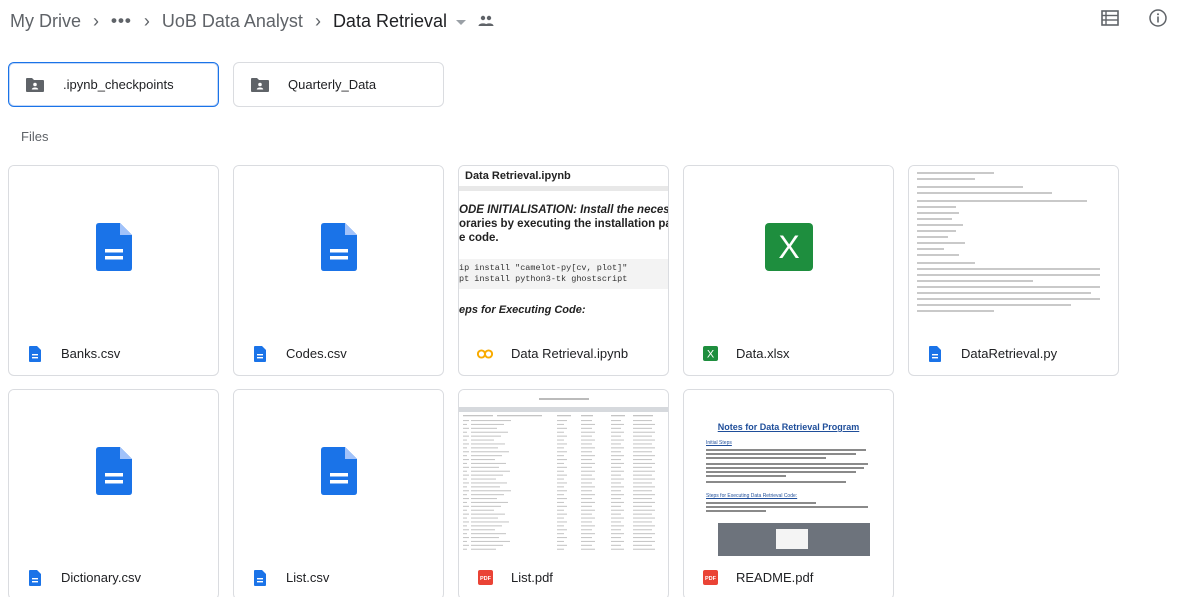  I want to click on file-card-dataretrieval-py: DataRetrieval.py, so click(1013, 270).